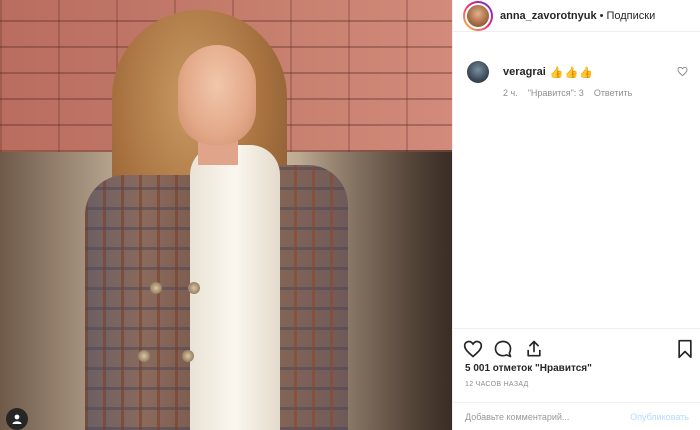  I want to click on comment-composer: Опубликовать, so click(576, 416).